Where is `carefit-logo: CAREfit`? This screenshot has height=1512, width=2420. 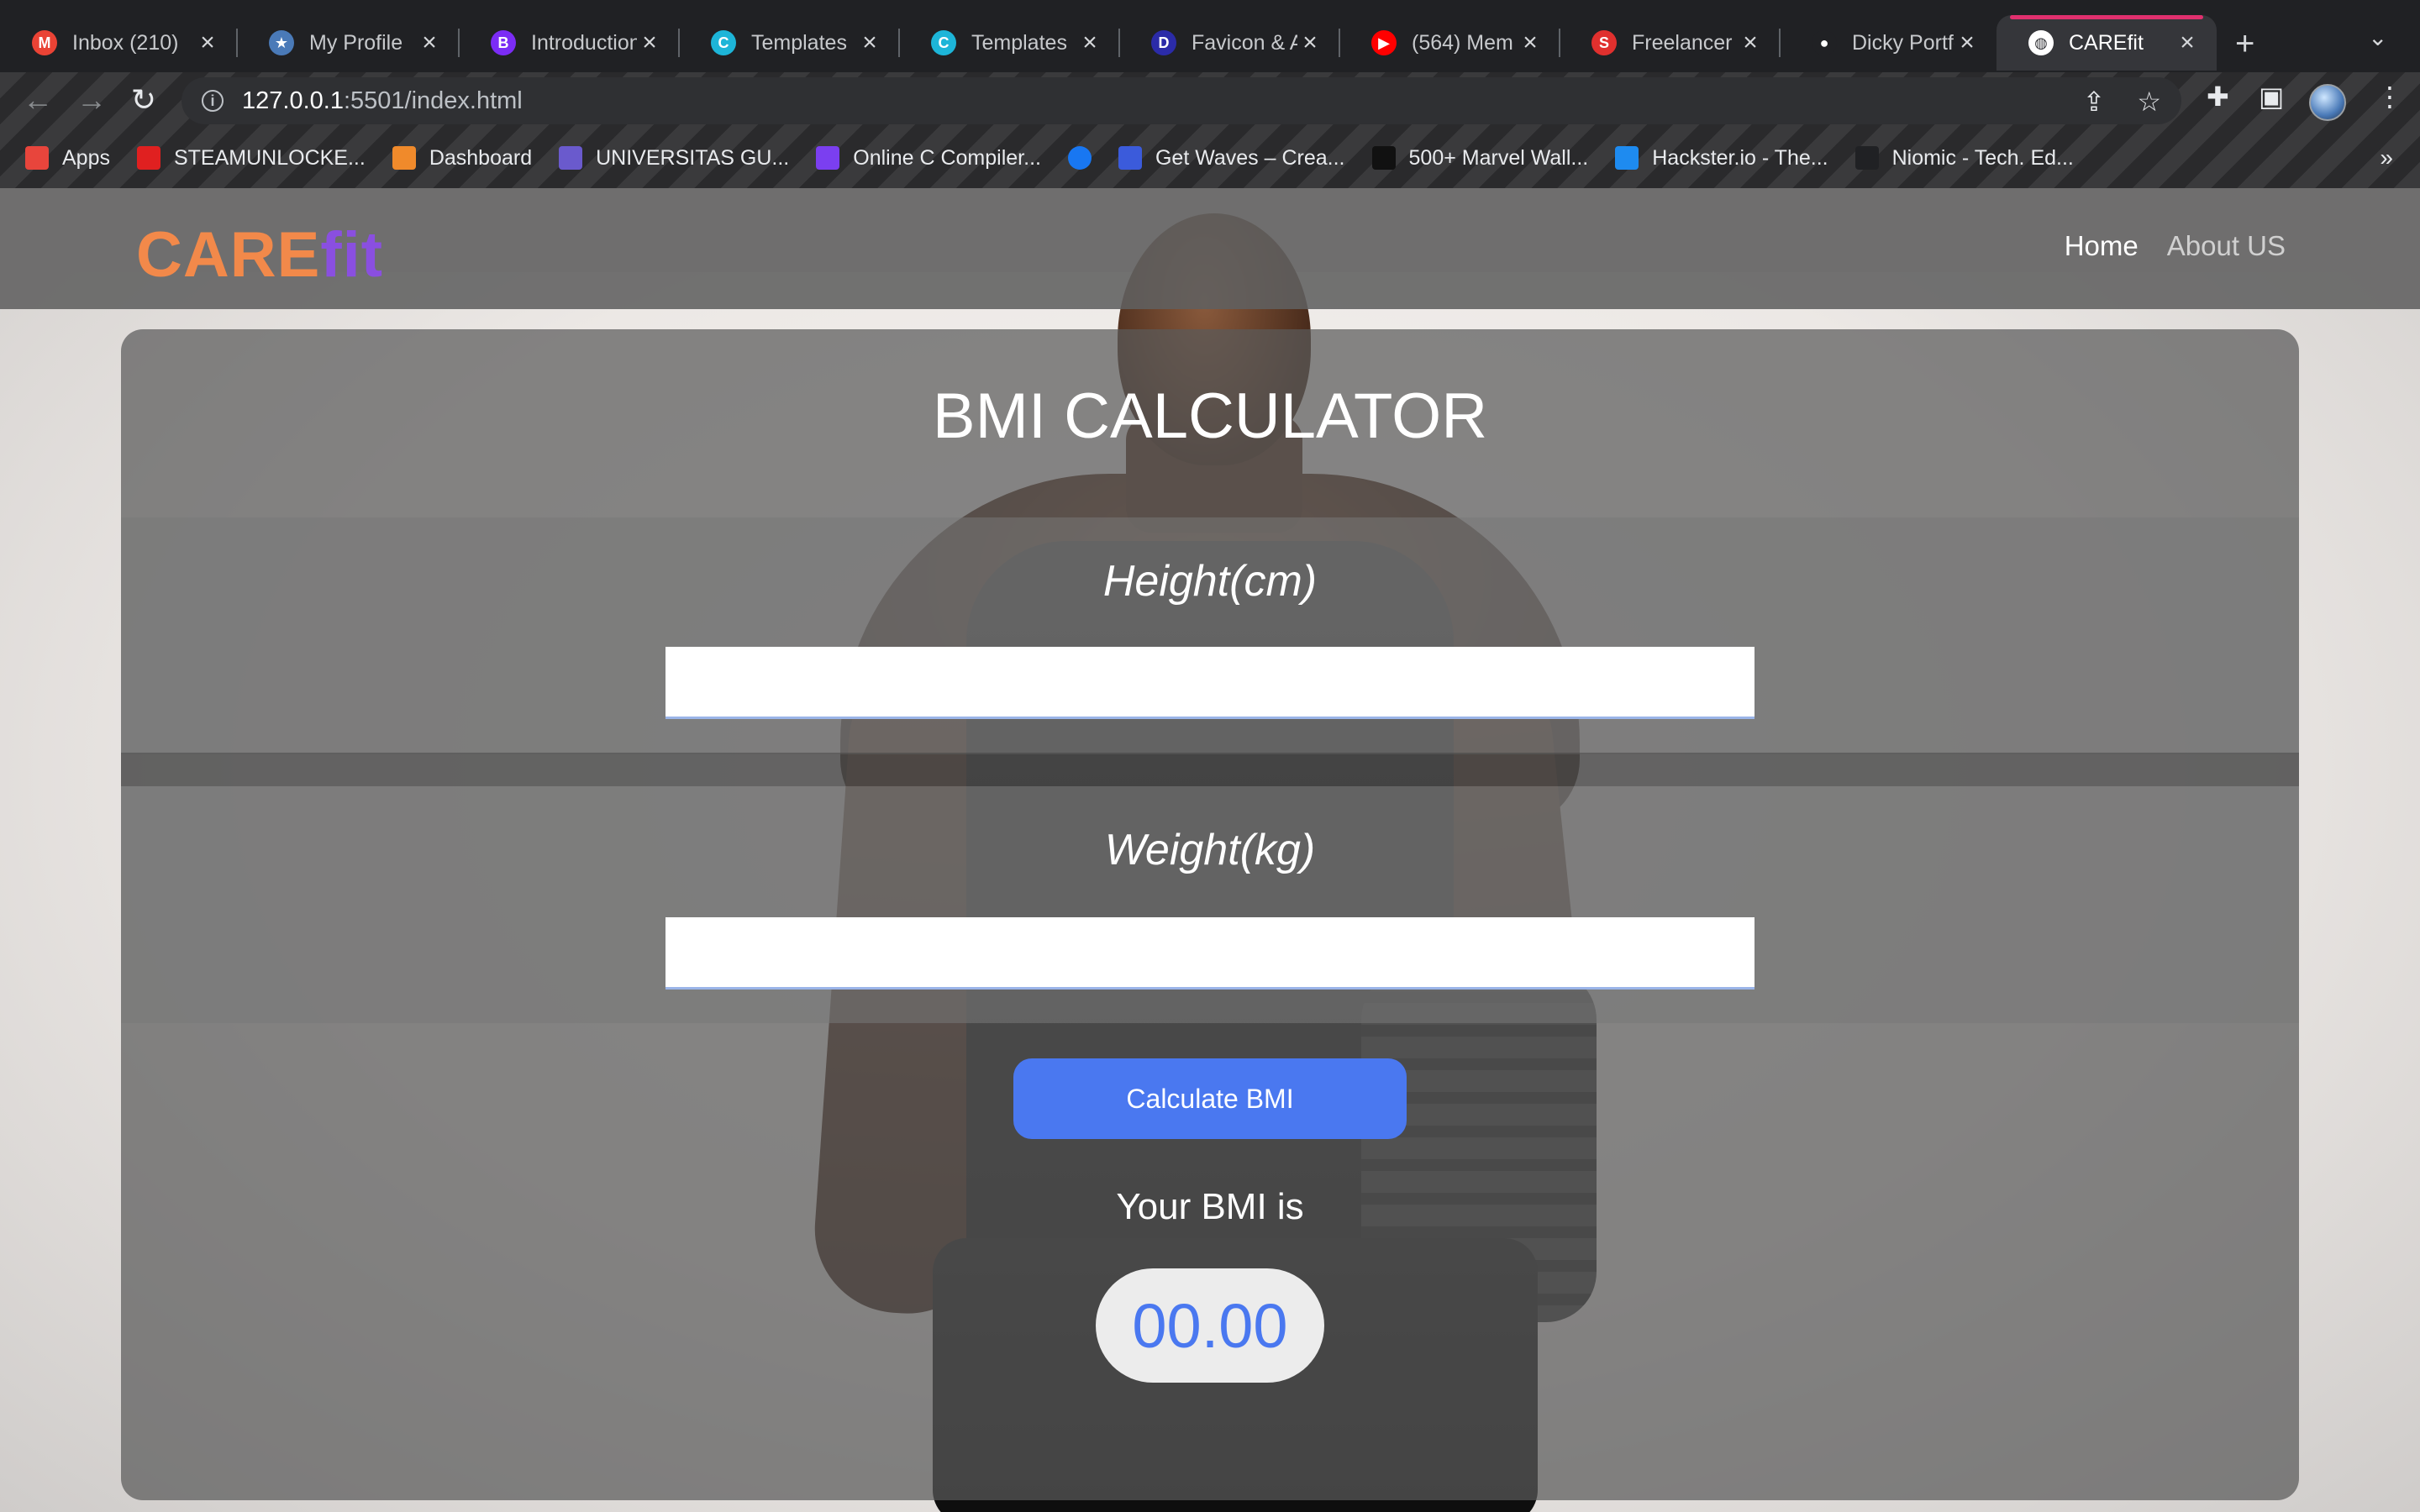
carefit-logo: CAREfit is located at coordinates (259, 254).